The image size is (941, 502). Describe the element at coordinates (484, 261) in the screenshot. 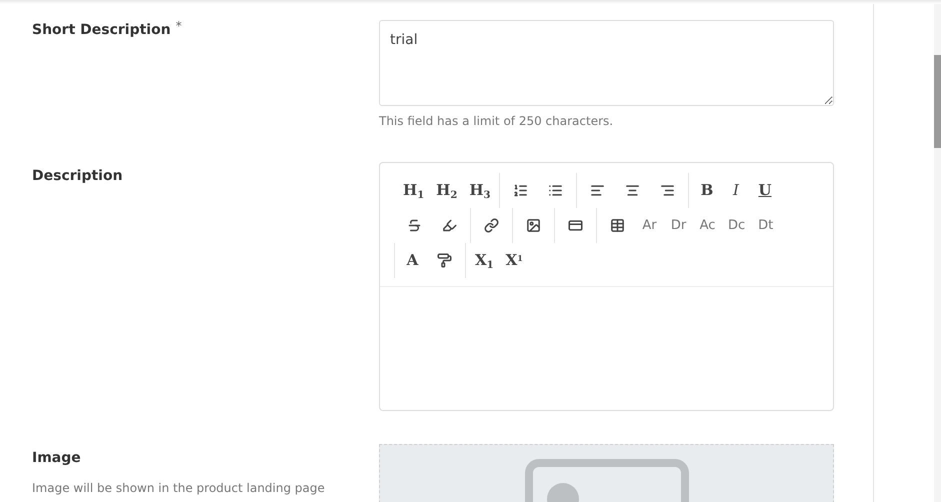

I see `toolbar-button: X$_{1}$` at that location.